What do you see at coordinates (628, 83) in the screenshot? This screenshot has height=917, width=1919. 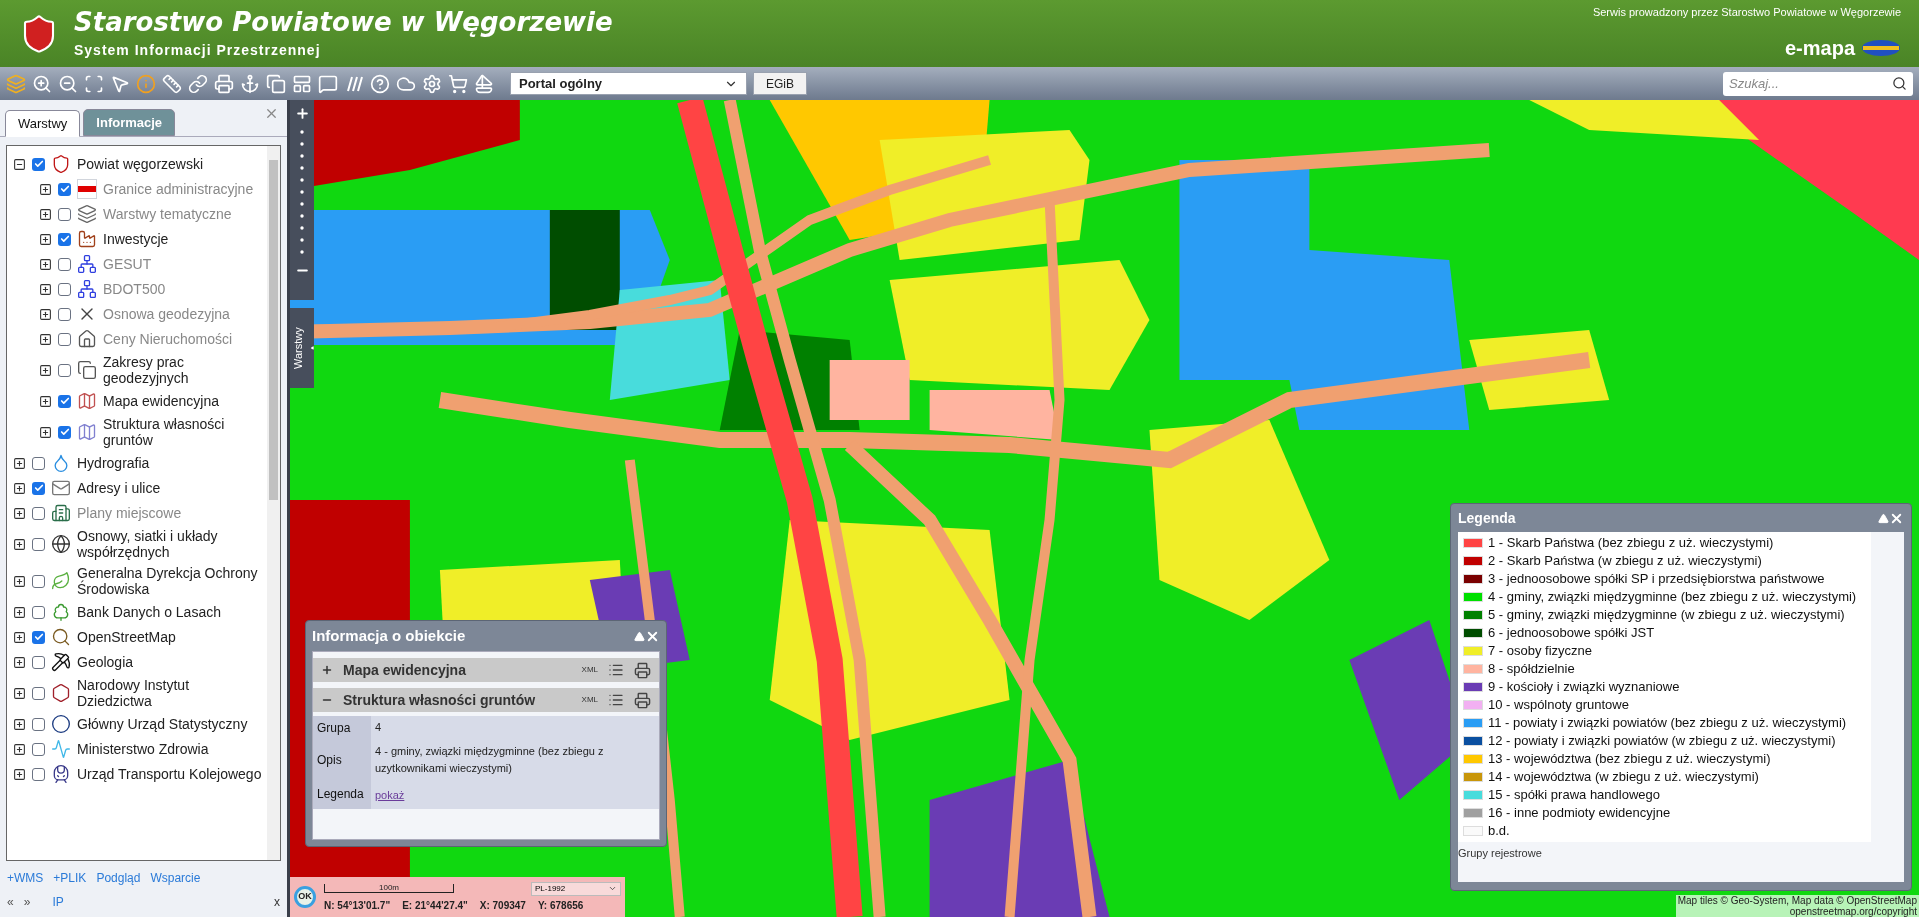 I see `portal-select: Portal ogólny` at bounding box center [628, 83].